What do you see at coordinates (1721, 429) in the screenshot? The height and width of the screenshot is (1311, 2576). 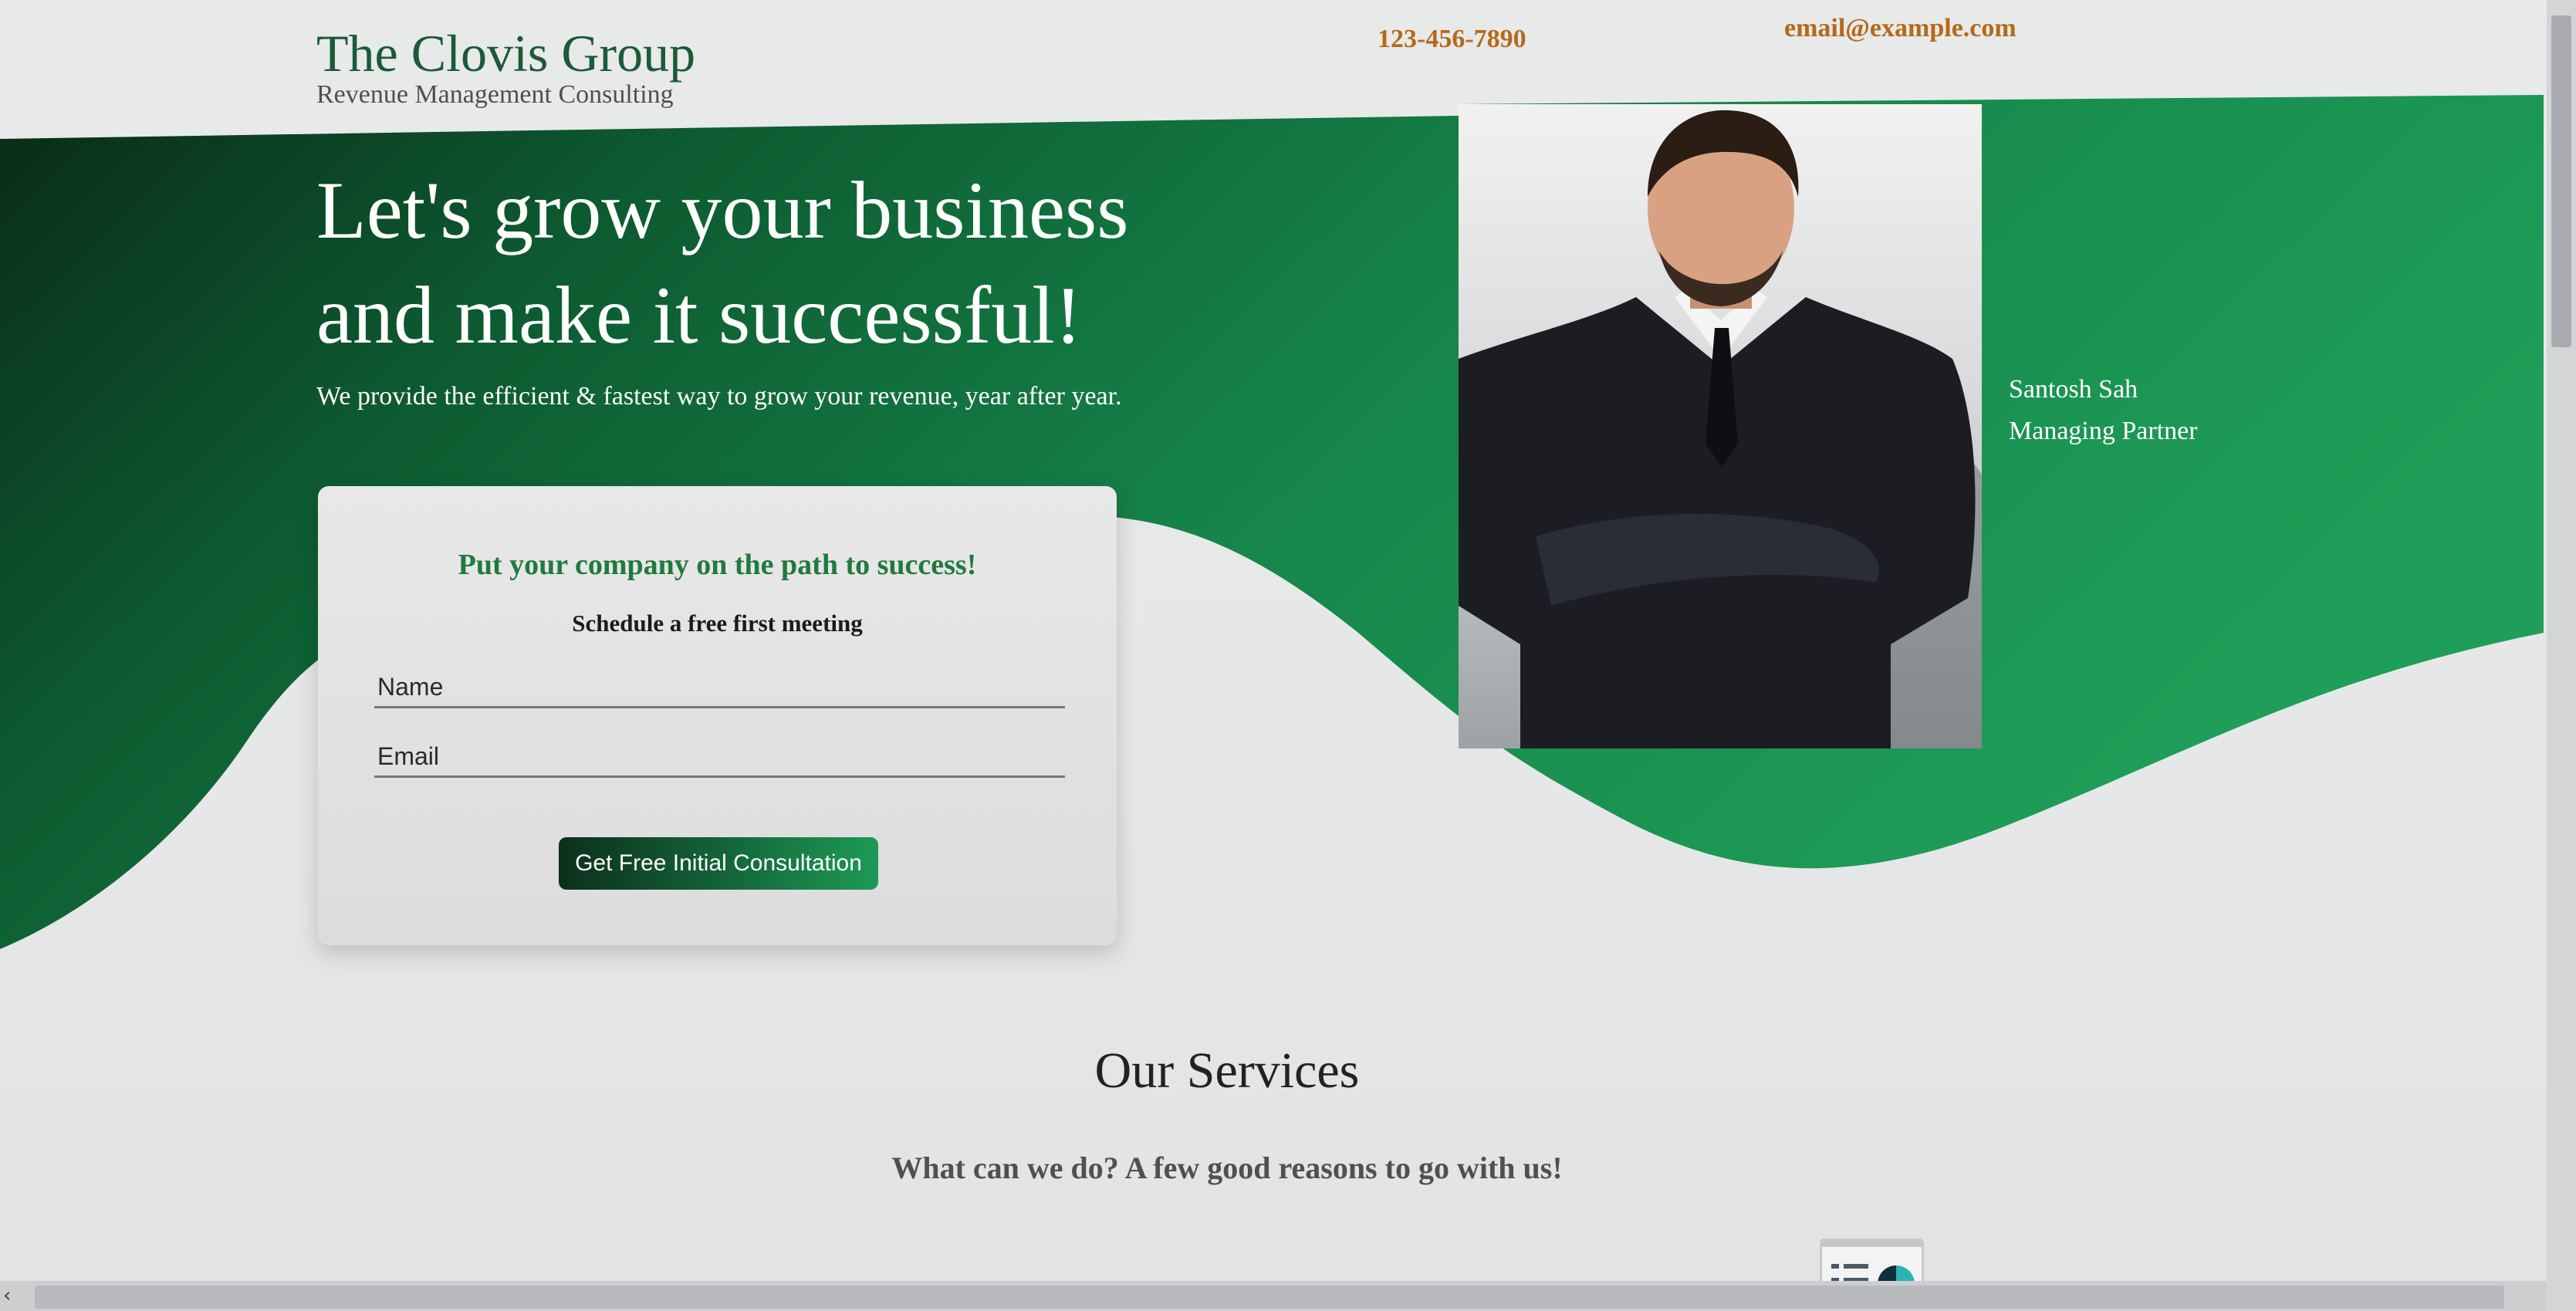 I see `person-illustration` at bounding box center [1721, 429].